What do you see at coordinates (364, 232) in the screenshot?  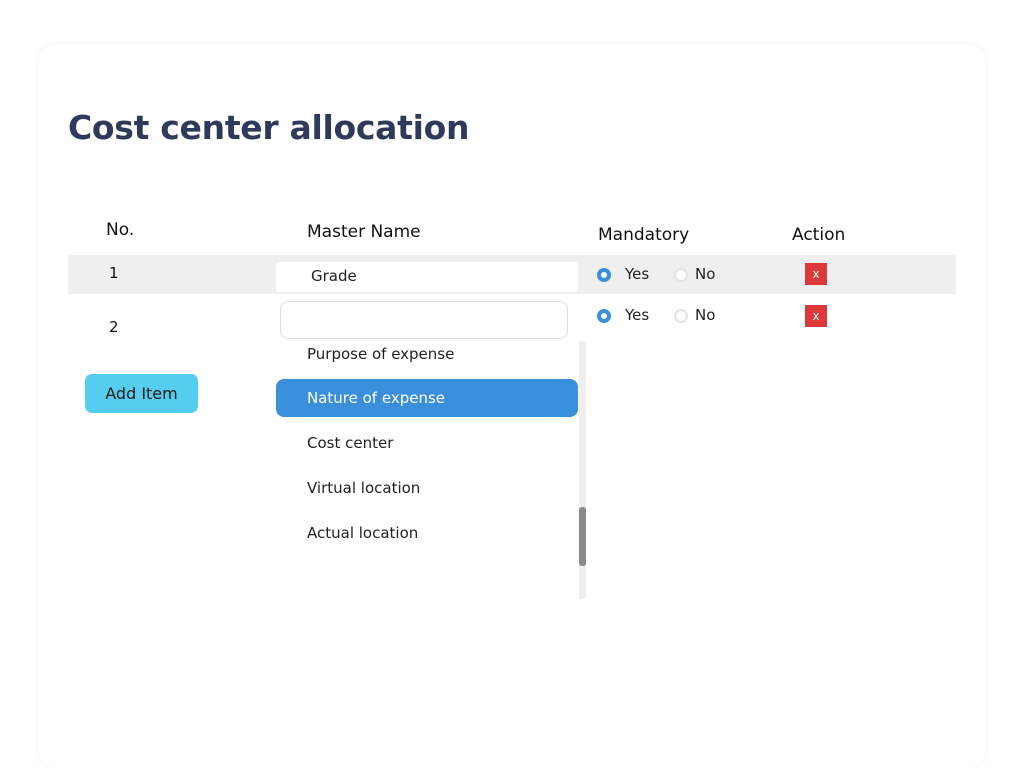 I see `column-header-master-name: Master Name` at bounding box center [364, 232].